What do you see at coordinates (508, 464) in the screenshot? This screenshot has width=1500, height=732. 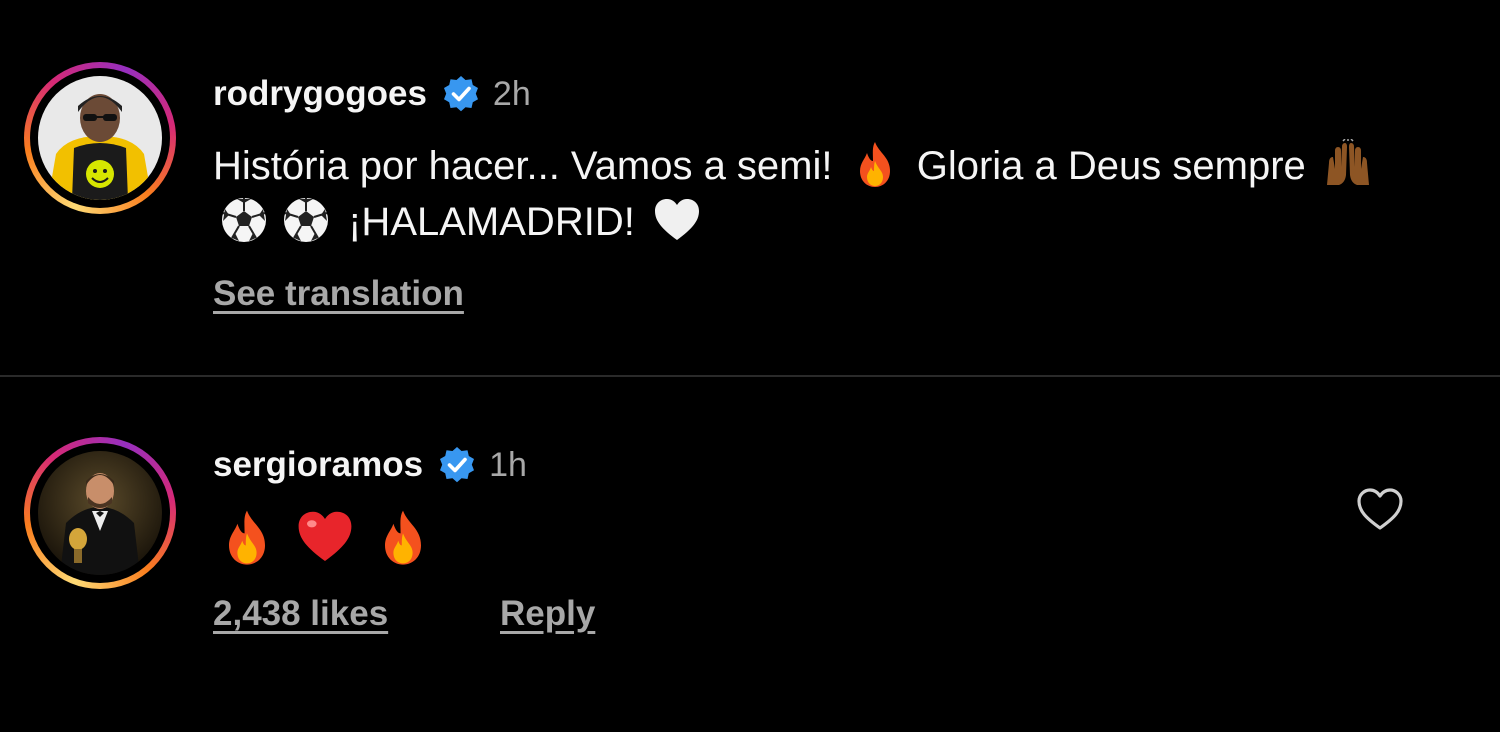 I see `comment-timestamp: 1h` at bounding box center [508, 464].